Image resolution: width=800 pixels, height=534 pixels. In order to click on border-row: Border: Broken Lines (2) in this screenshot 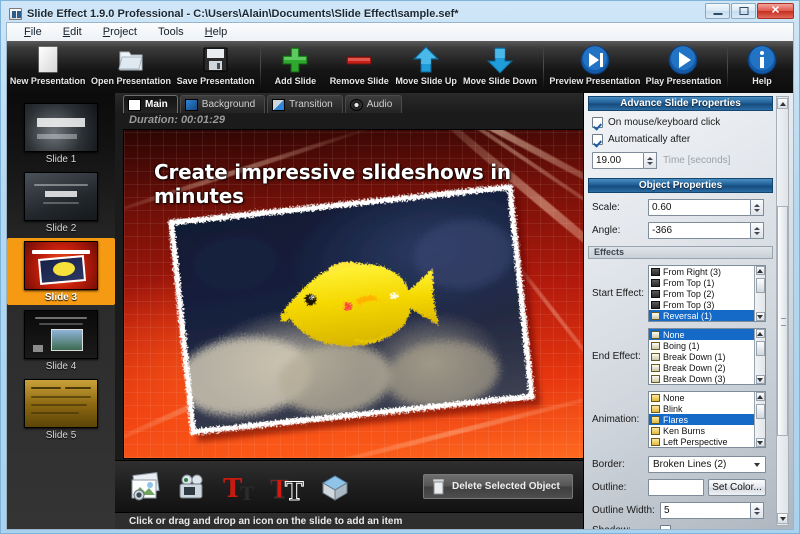, I will do `click(680, 464)`.